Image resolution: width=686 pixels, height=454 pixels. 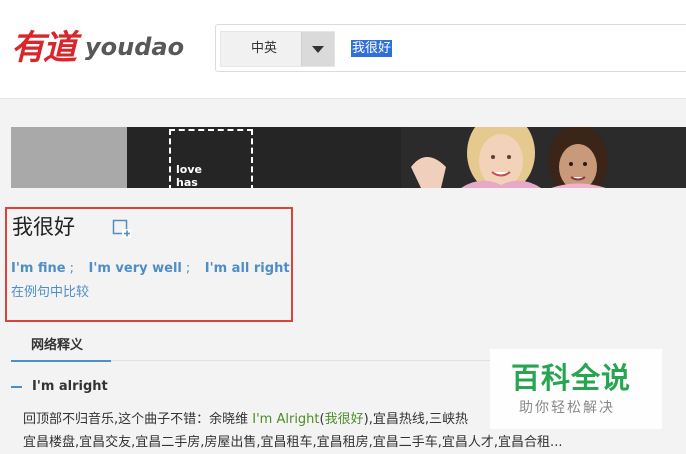 I want to click on banner-ad-text-1: love, so click(x=189, y=169).